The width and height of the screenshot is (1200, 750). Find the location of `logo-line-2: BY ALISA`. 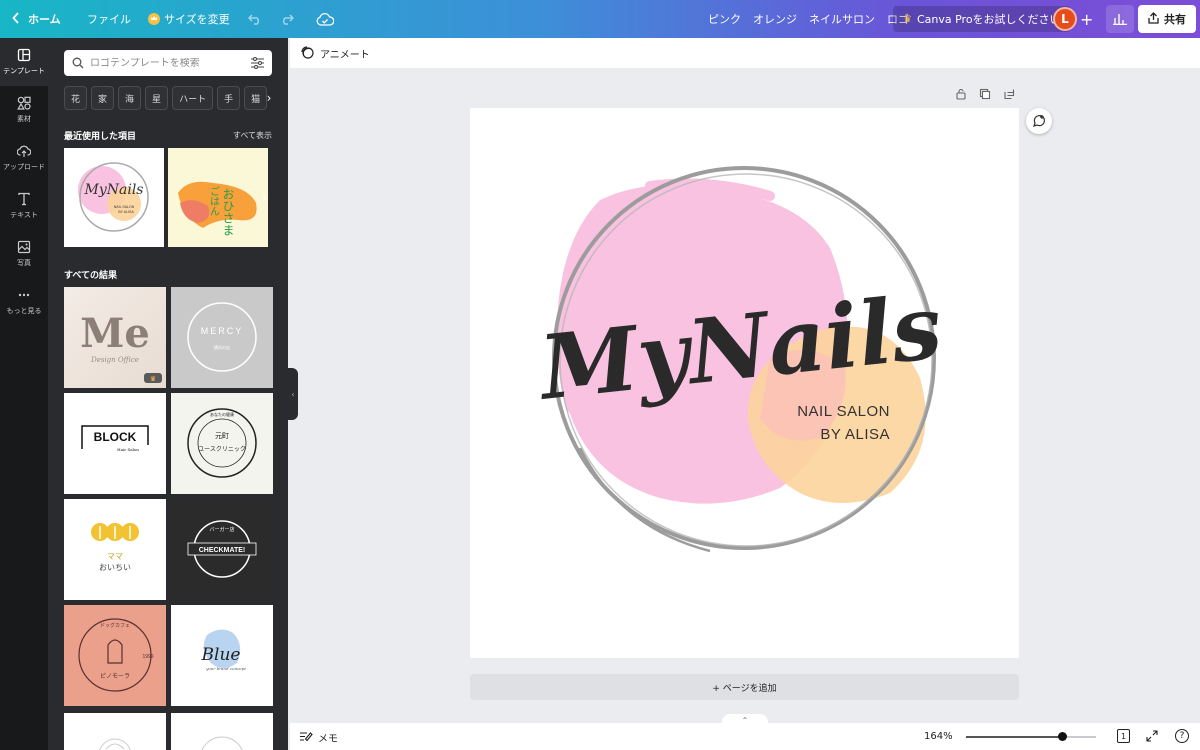

logo-line-2: BY ALISA is located at coordinates (855, 434).